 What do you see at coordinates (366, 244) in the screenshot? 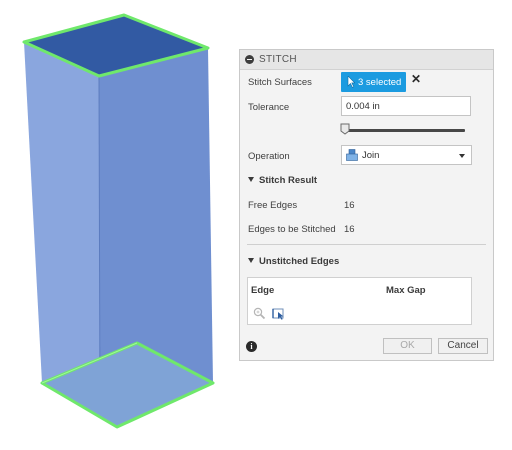
I see `section-divider` at bounding box center [366, 244].